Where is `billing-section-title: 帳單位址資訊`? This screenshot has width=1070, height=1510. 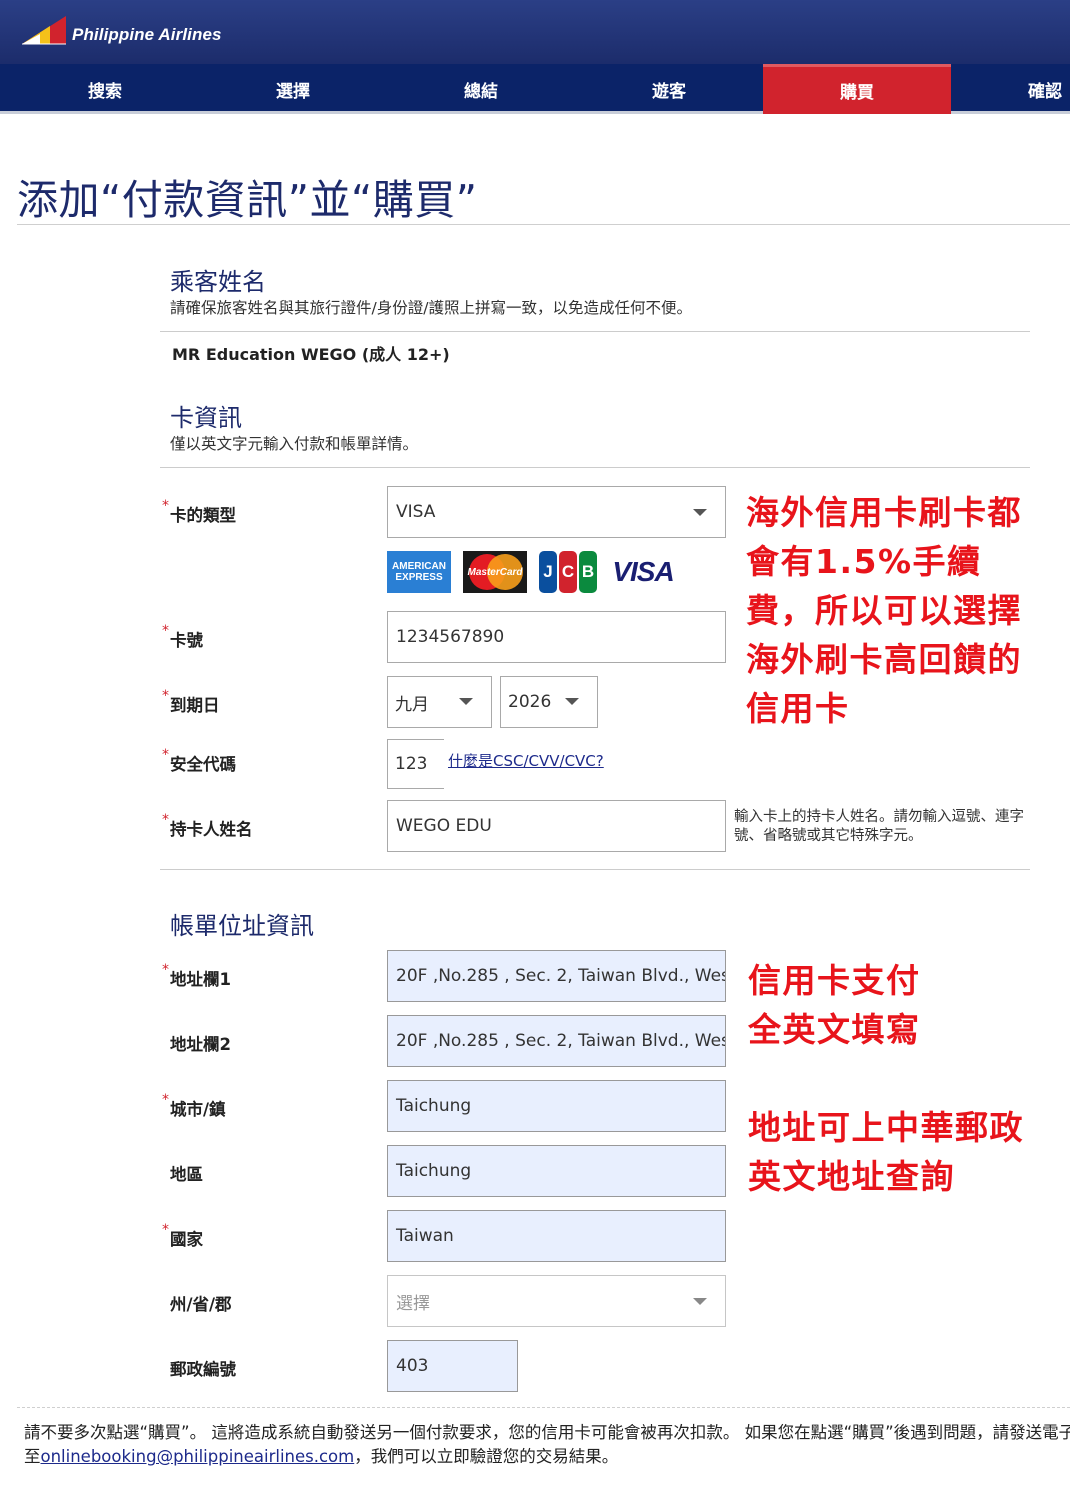
billing-section-title: 帳單位址資訊 is located at coordinates (242, 926).